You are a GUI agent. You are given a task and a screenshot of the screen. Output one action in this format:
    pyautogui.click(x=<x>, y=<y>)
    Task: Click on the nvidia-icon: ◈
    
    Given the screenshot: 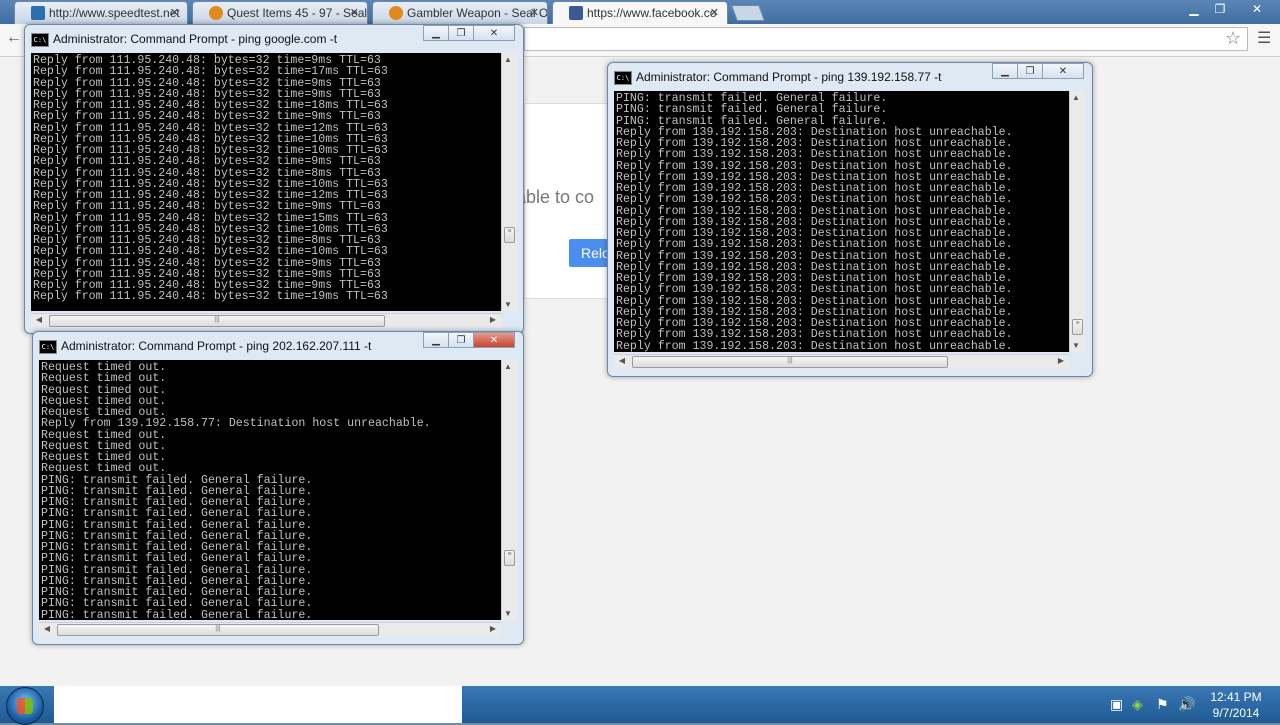 What is the action you would take?
    pyautogui.click(x=1137, y=704)
    